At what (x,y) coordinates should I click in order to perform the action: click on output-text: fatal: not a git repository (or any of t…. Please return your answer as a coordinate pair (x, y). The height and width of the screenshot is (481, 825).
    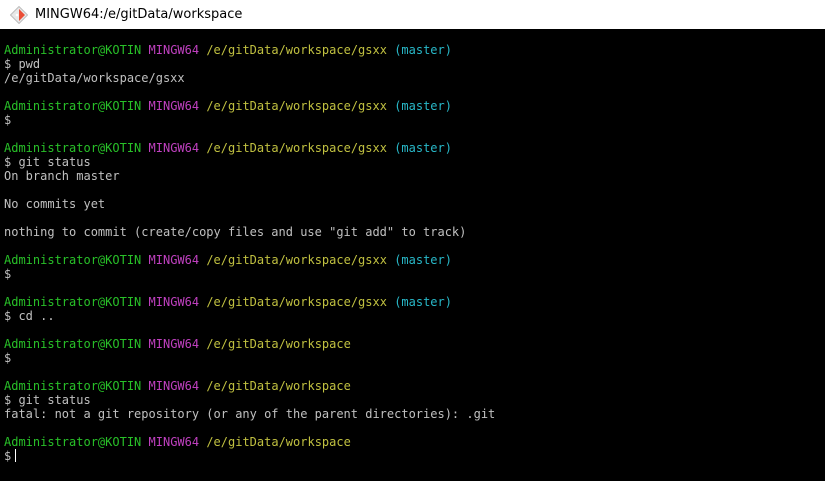
    Looking at the image, I should click on (250, 414).